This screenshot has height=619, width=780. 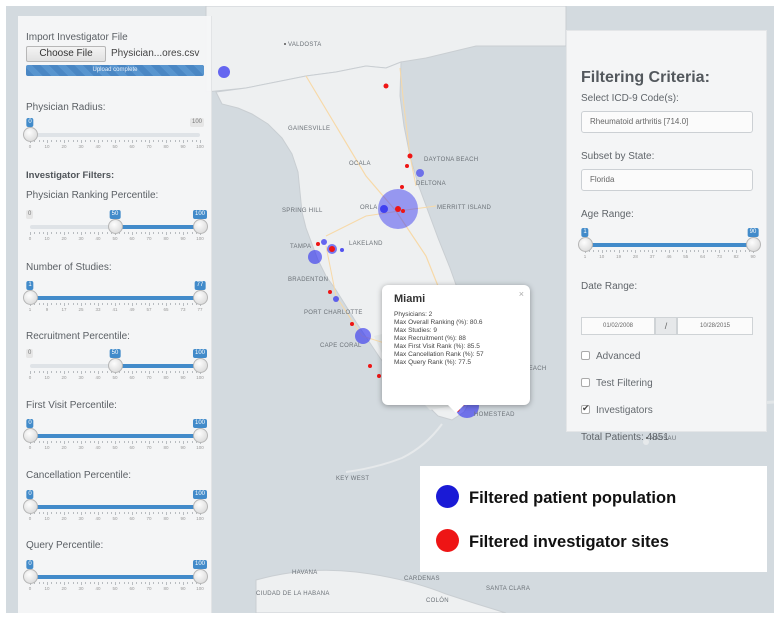 What do you see at coordinates (200, 214) in the screenshot?
I see `slider-value-badge: 100` at bounding box center [200, 214].